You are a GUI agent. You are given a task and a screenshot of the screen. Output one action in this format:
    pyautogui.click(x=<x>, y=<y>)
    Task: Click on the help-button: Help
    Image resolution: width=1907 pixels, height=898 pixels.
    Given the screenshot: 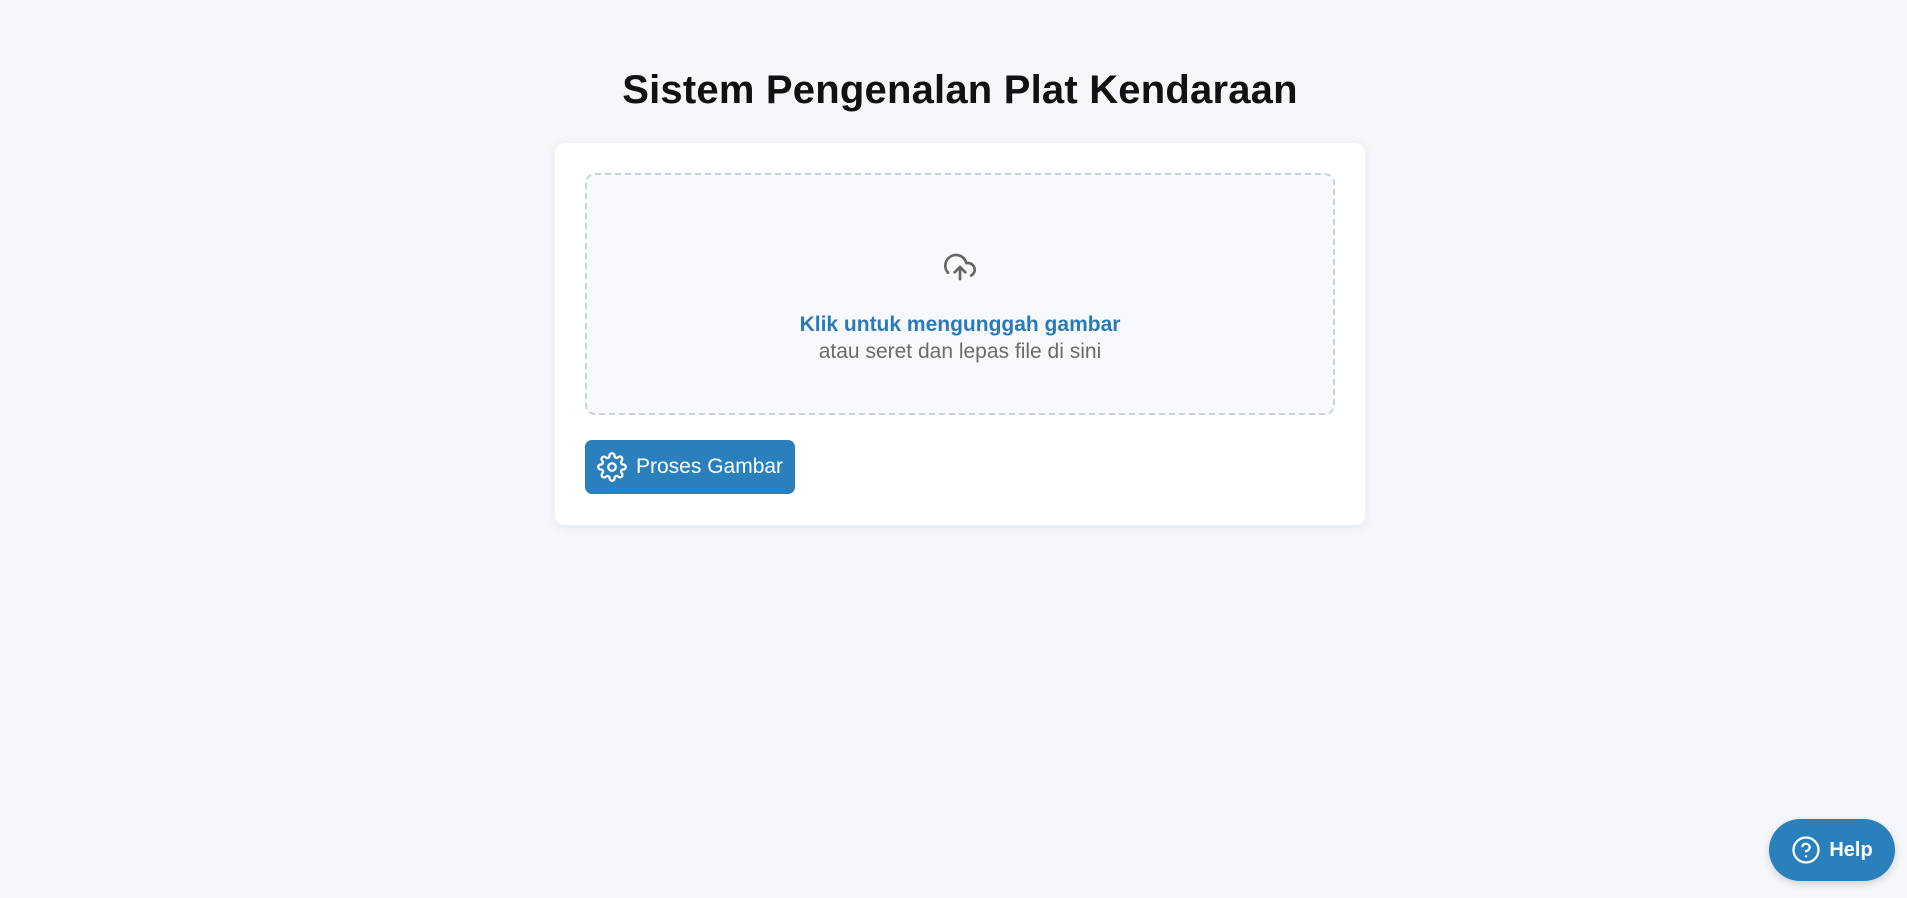 What is the action you would take?
    pyautogui.click(x=1832, y=850)
    